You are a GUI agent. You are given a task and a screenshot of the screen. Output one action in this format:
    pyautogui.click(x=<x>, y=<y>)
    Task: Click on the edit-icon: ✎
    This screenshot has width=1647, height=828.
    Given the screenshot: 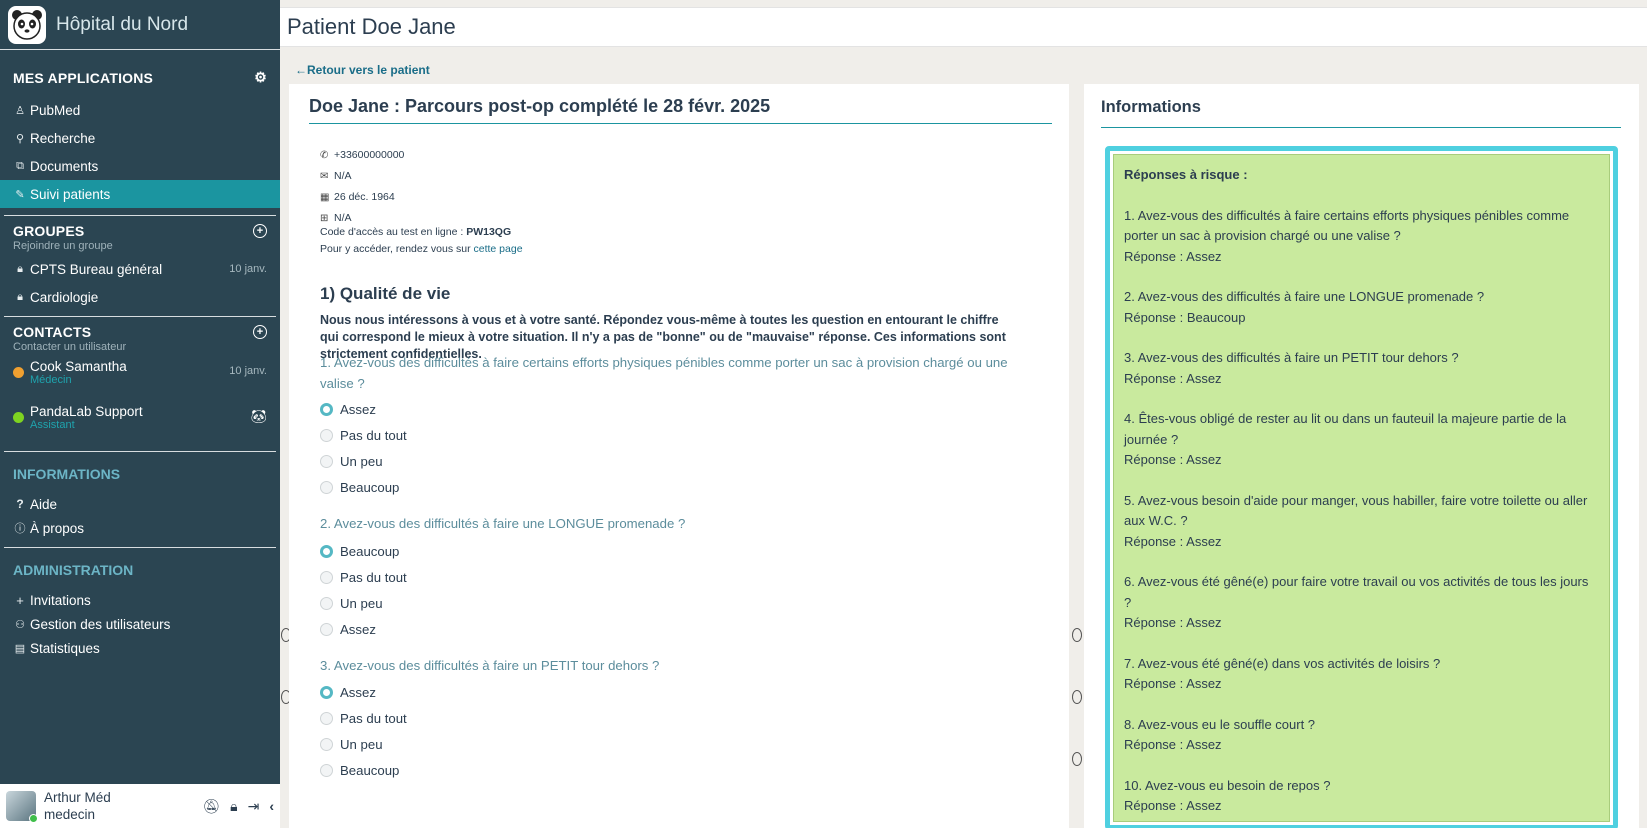 What is the action you would take?
    pyautogui.click(x=20, y=194)
    